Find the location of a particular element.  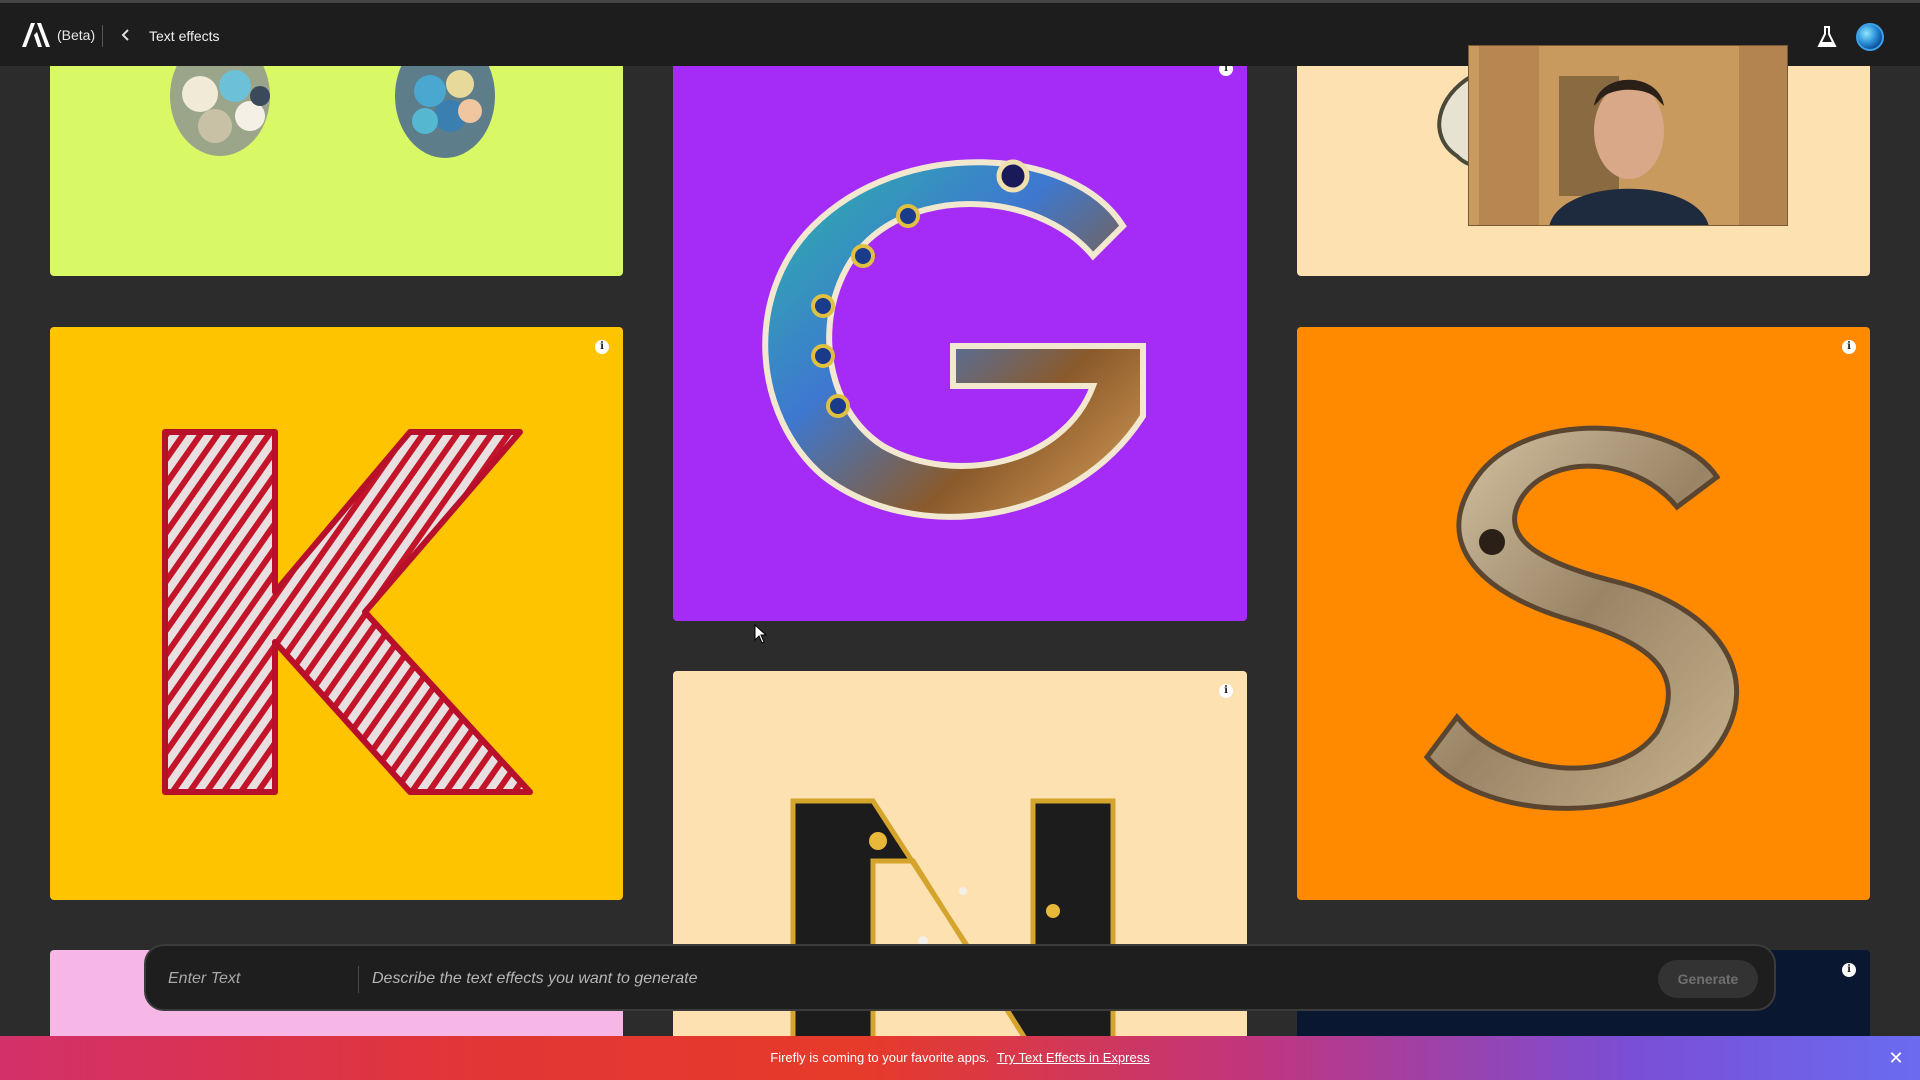

webcam-overlay is located at coordinates (1628, 135).